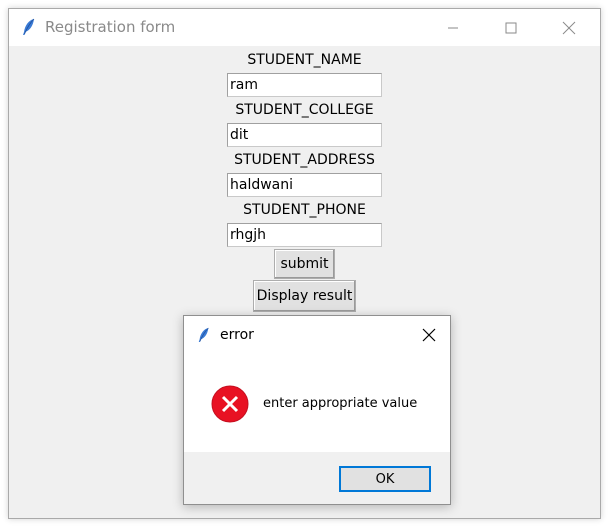  What do you see at coordinates (317, 478) in the screenshot?
I see `dialog-footer: OK` at bounding box center [317, 478].